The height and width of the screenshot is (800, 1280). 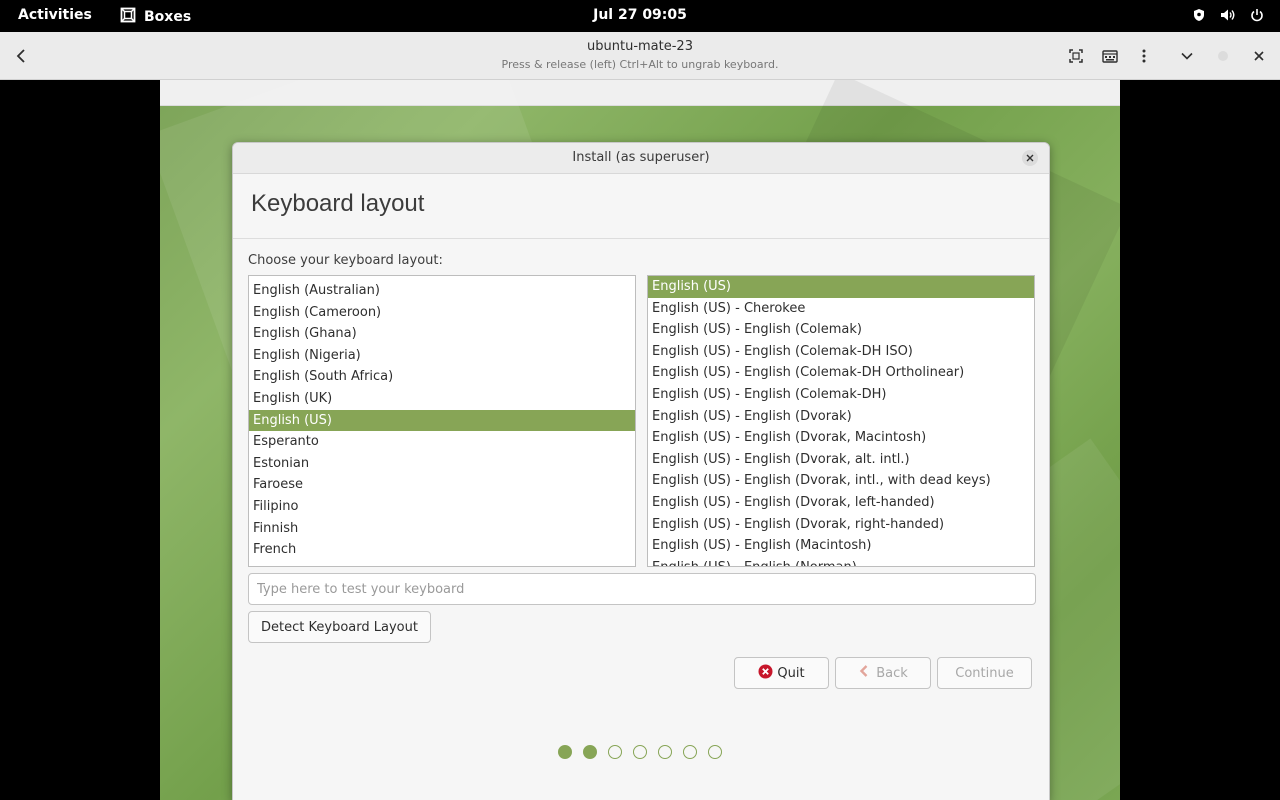 What do you see at coordinates (841, 561) in the screenshot?
I see `variant-list-item: English (US) - English (Norman)` at bounding box center [841, 561].